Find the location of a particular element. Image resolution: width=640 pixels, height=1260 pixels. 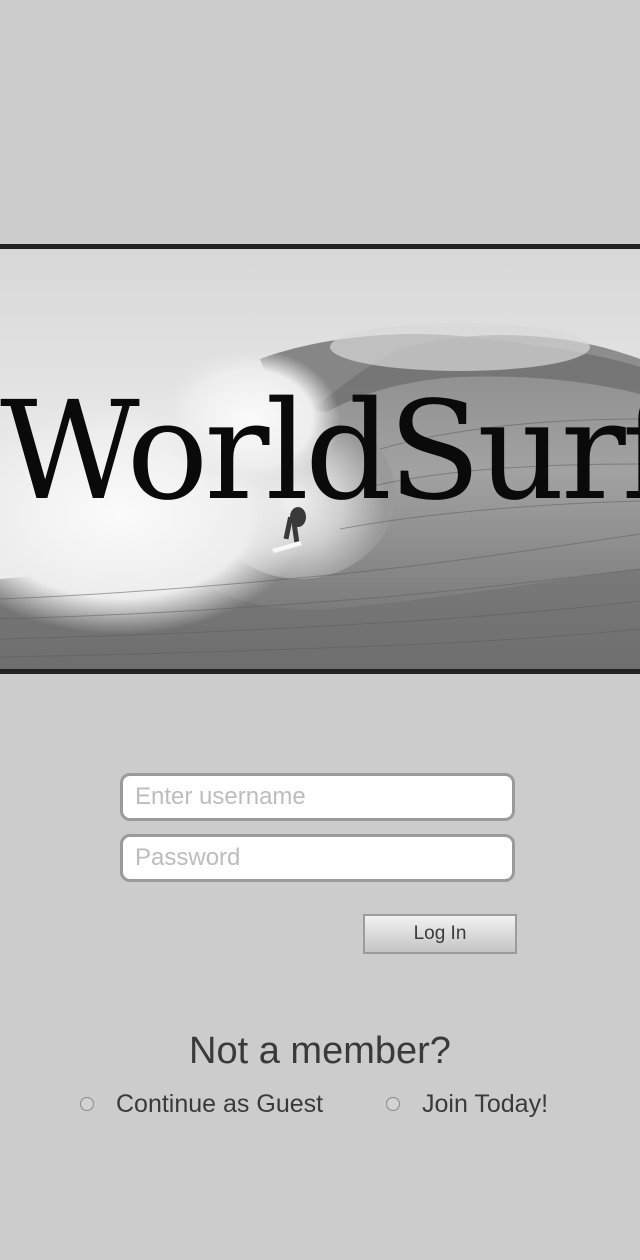

join-option-label: Join Today! is located at coordinates (485, 1103).